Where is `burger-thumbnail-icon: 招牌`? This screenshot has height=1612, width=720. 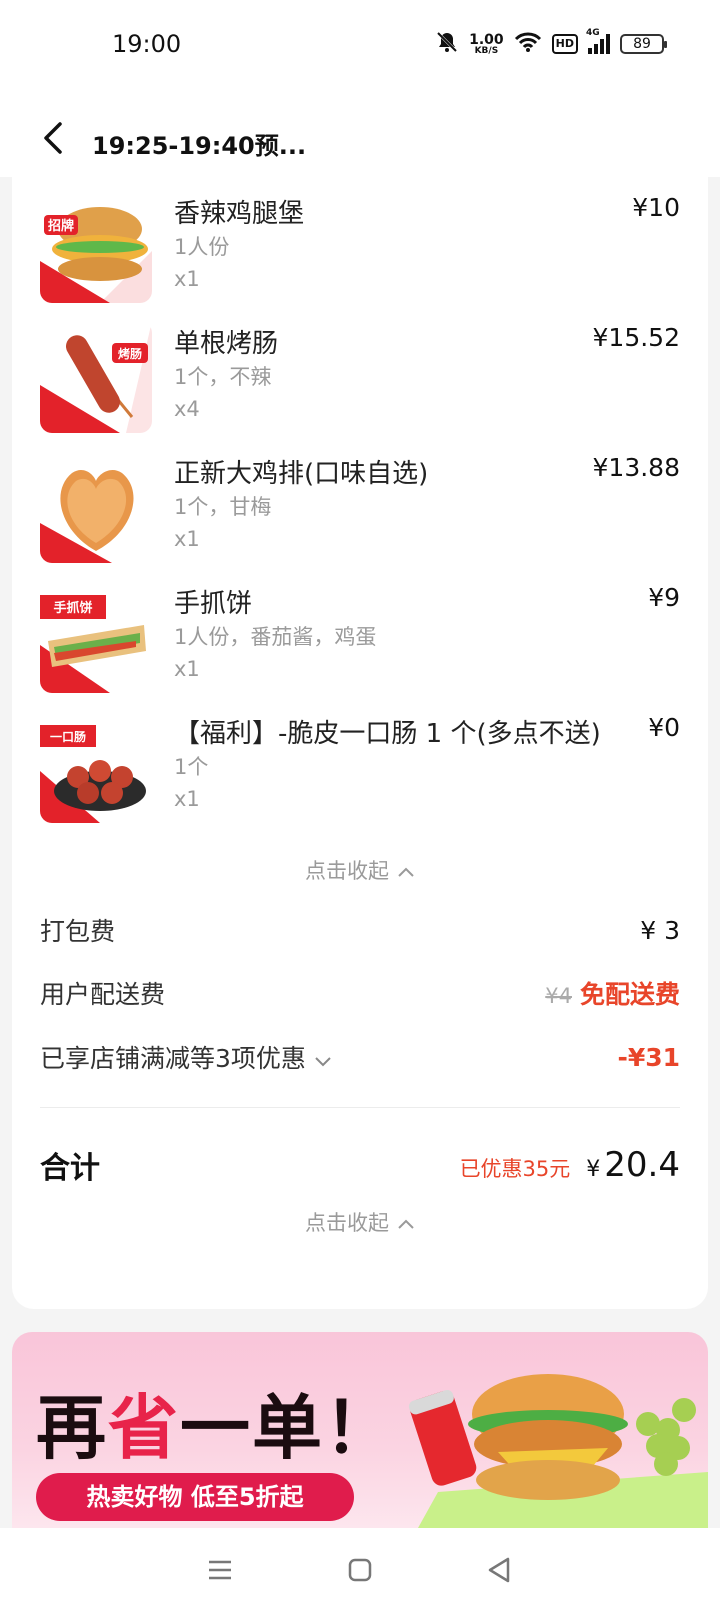 burger-thumbnail-icon: 招牌 is located at coordinates (96, 247).